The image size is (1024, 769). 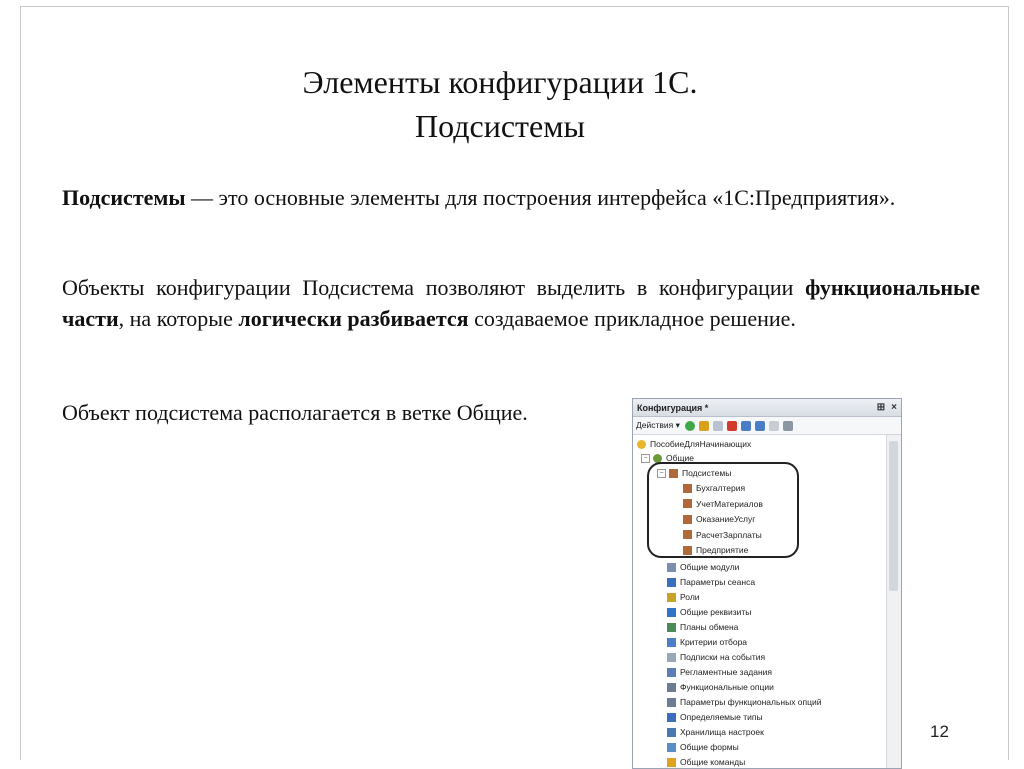 I want to click on window-title: Конфигурация *, so click(x=673, y=407).